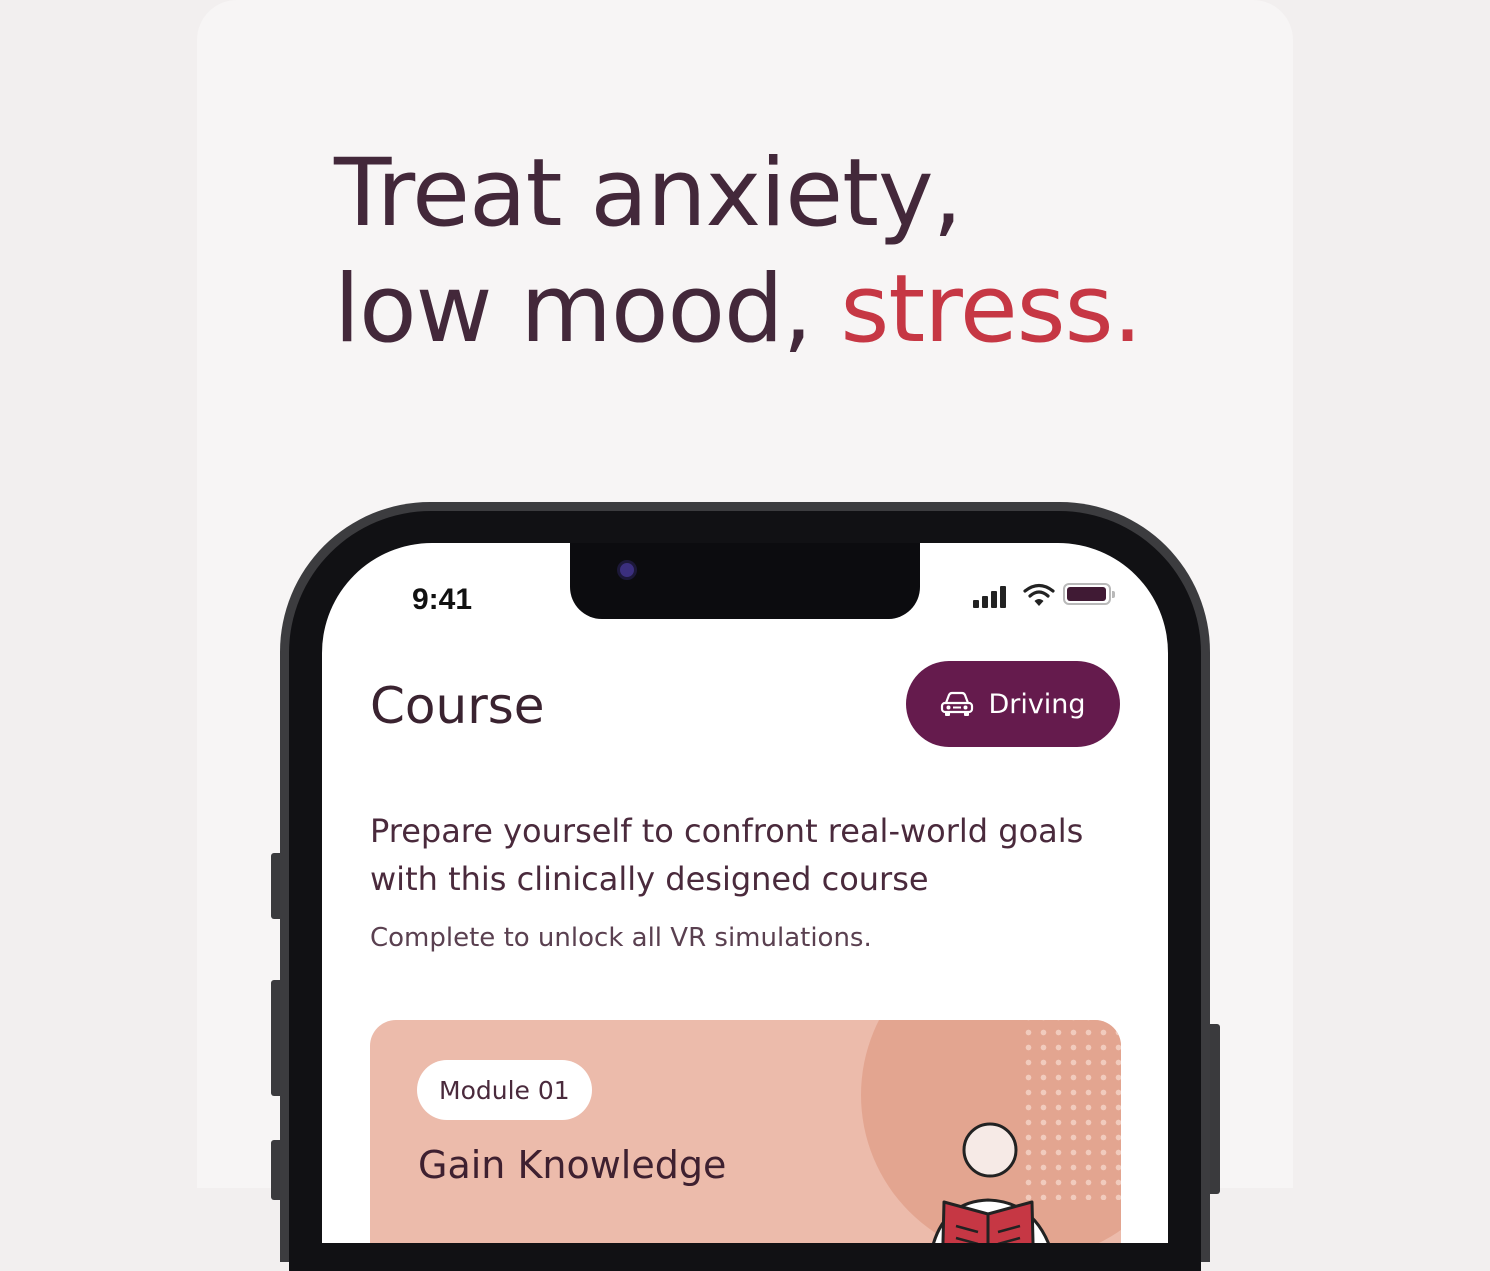 The image size is (1490, 1271). I want to click on promo-headline: Treat anxiety, low mood, stress., so click(834, 252).